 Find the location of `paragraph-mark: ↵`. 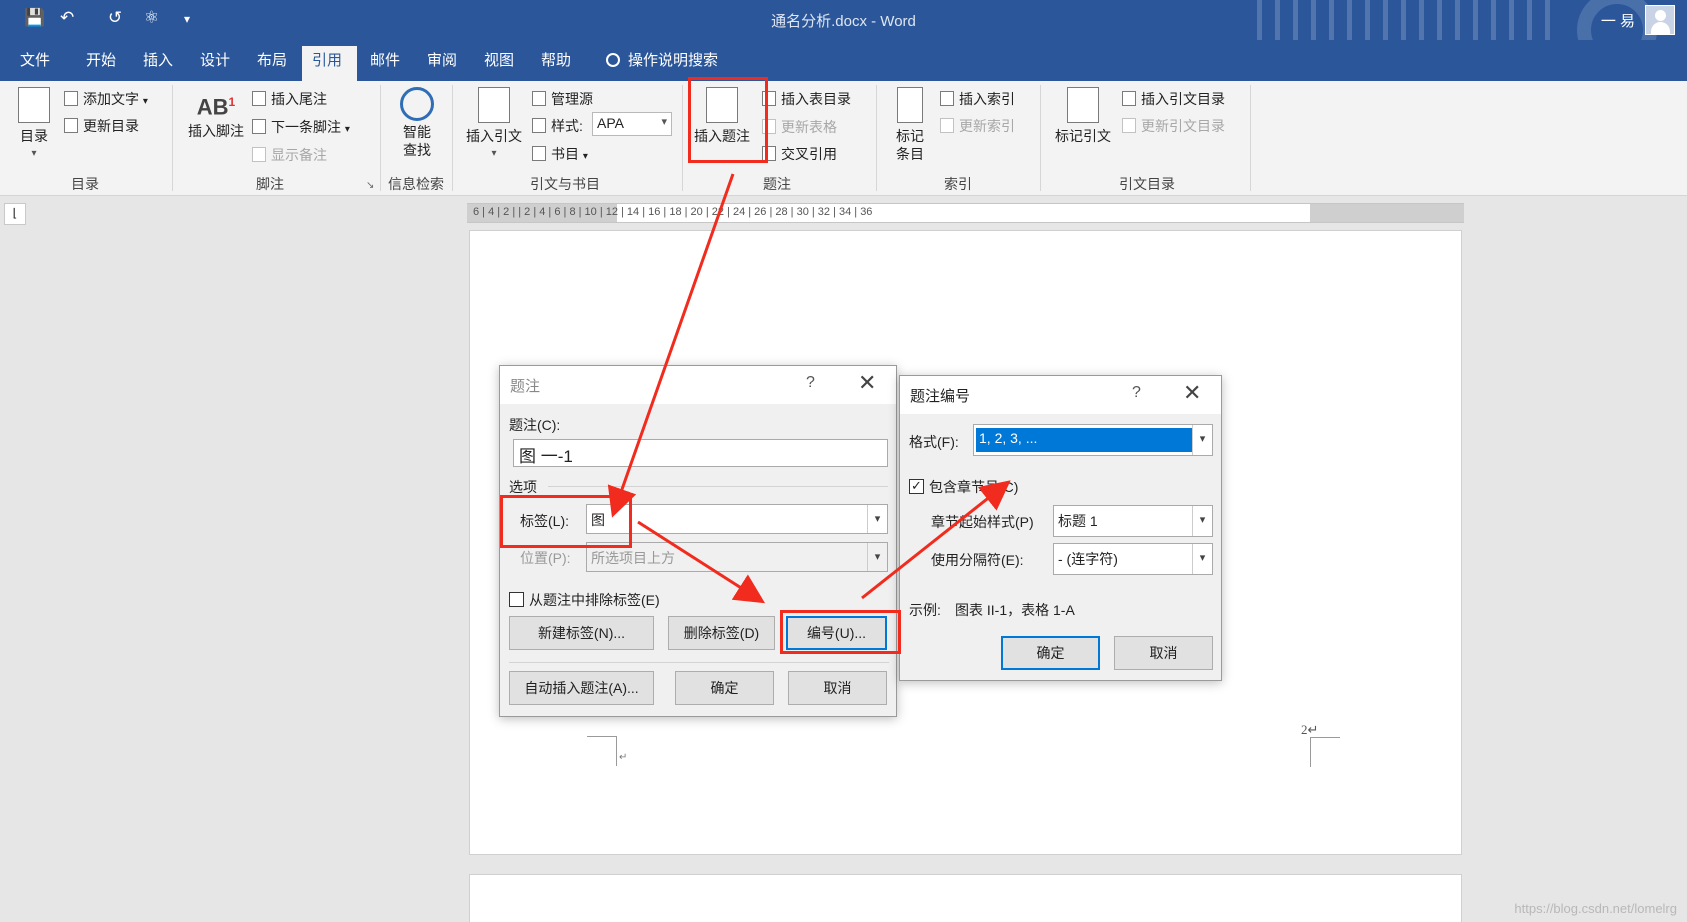

paragraph-mark: ↵ is located at coordinates (623, 757).